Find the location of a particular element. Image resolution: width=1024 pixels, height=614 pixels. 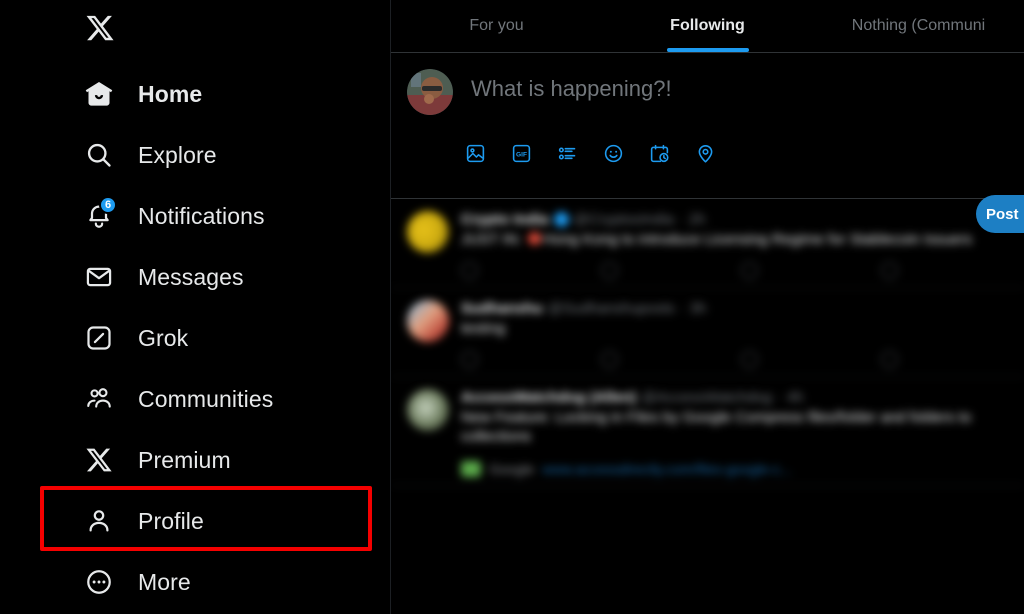

post-author-handle: @Sudhanshuposts is located at coordinates (611, 308).